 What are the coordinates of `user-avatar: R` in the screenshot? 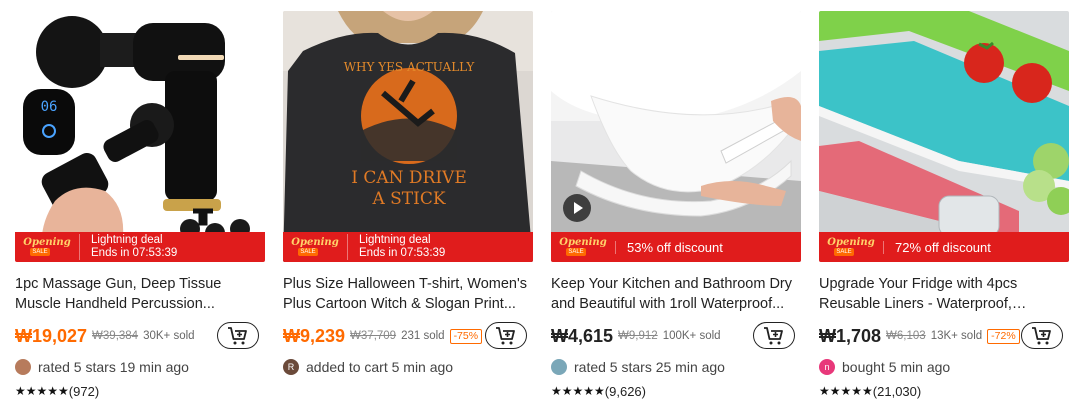 It's located at (291, 367).